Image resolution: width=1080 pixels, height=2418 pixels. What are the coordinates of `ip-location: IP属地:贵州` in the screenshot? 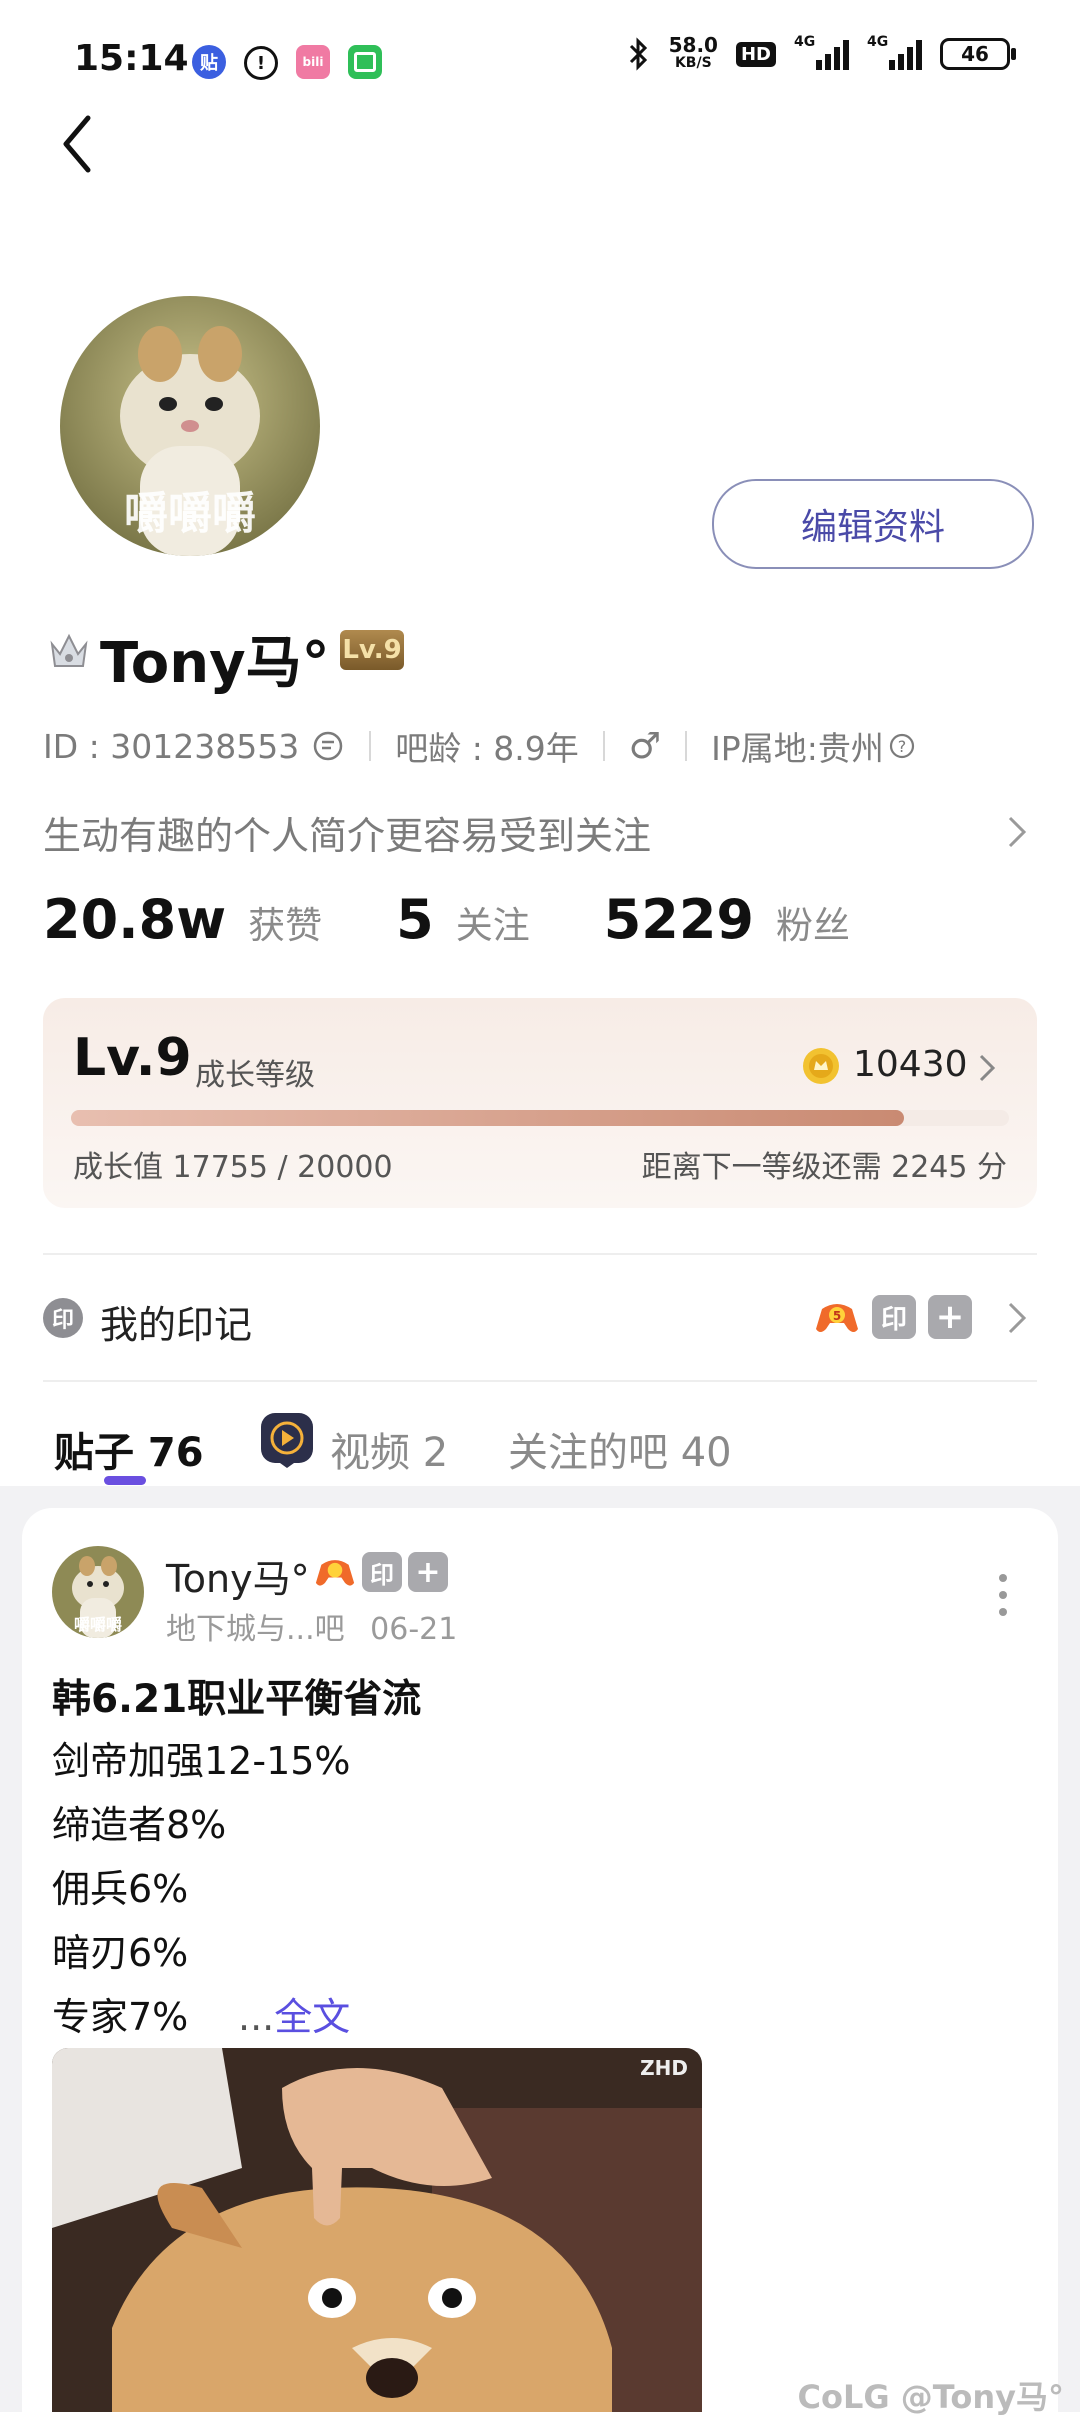 It's located at (797, 748).